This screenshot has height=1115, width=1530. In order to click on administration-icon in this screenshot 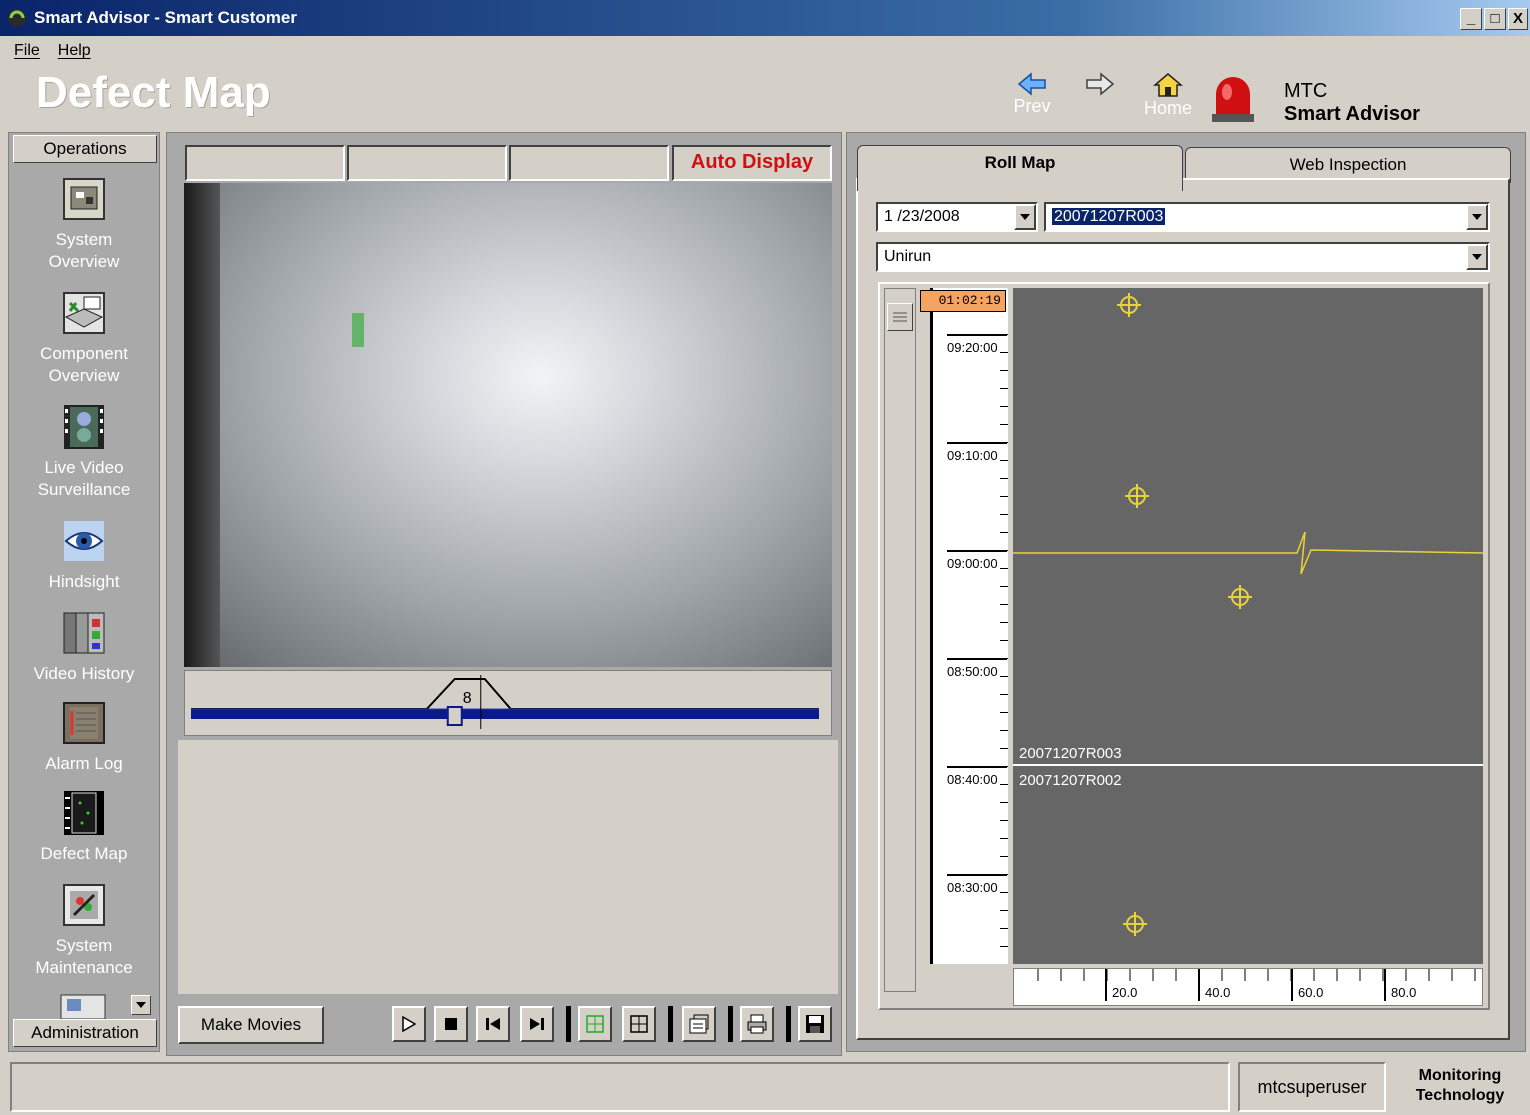, I will do `click(83, 1006)`.